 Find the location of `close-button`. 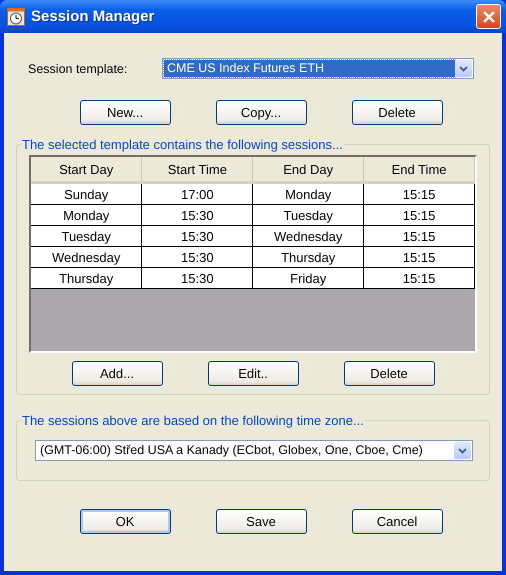

close-button is located at coordinates (488, 16).